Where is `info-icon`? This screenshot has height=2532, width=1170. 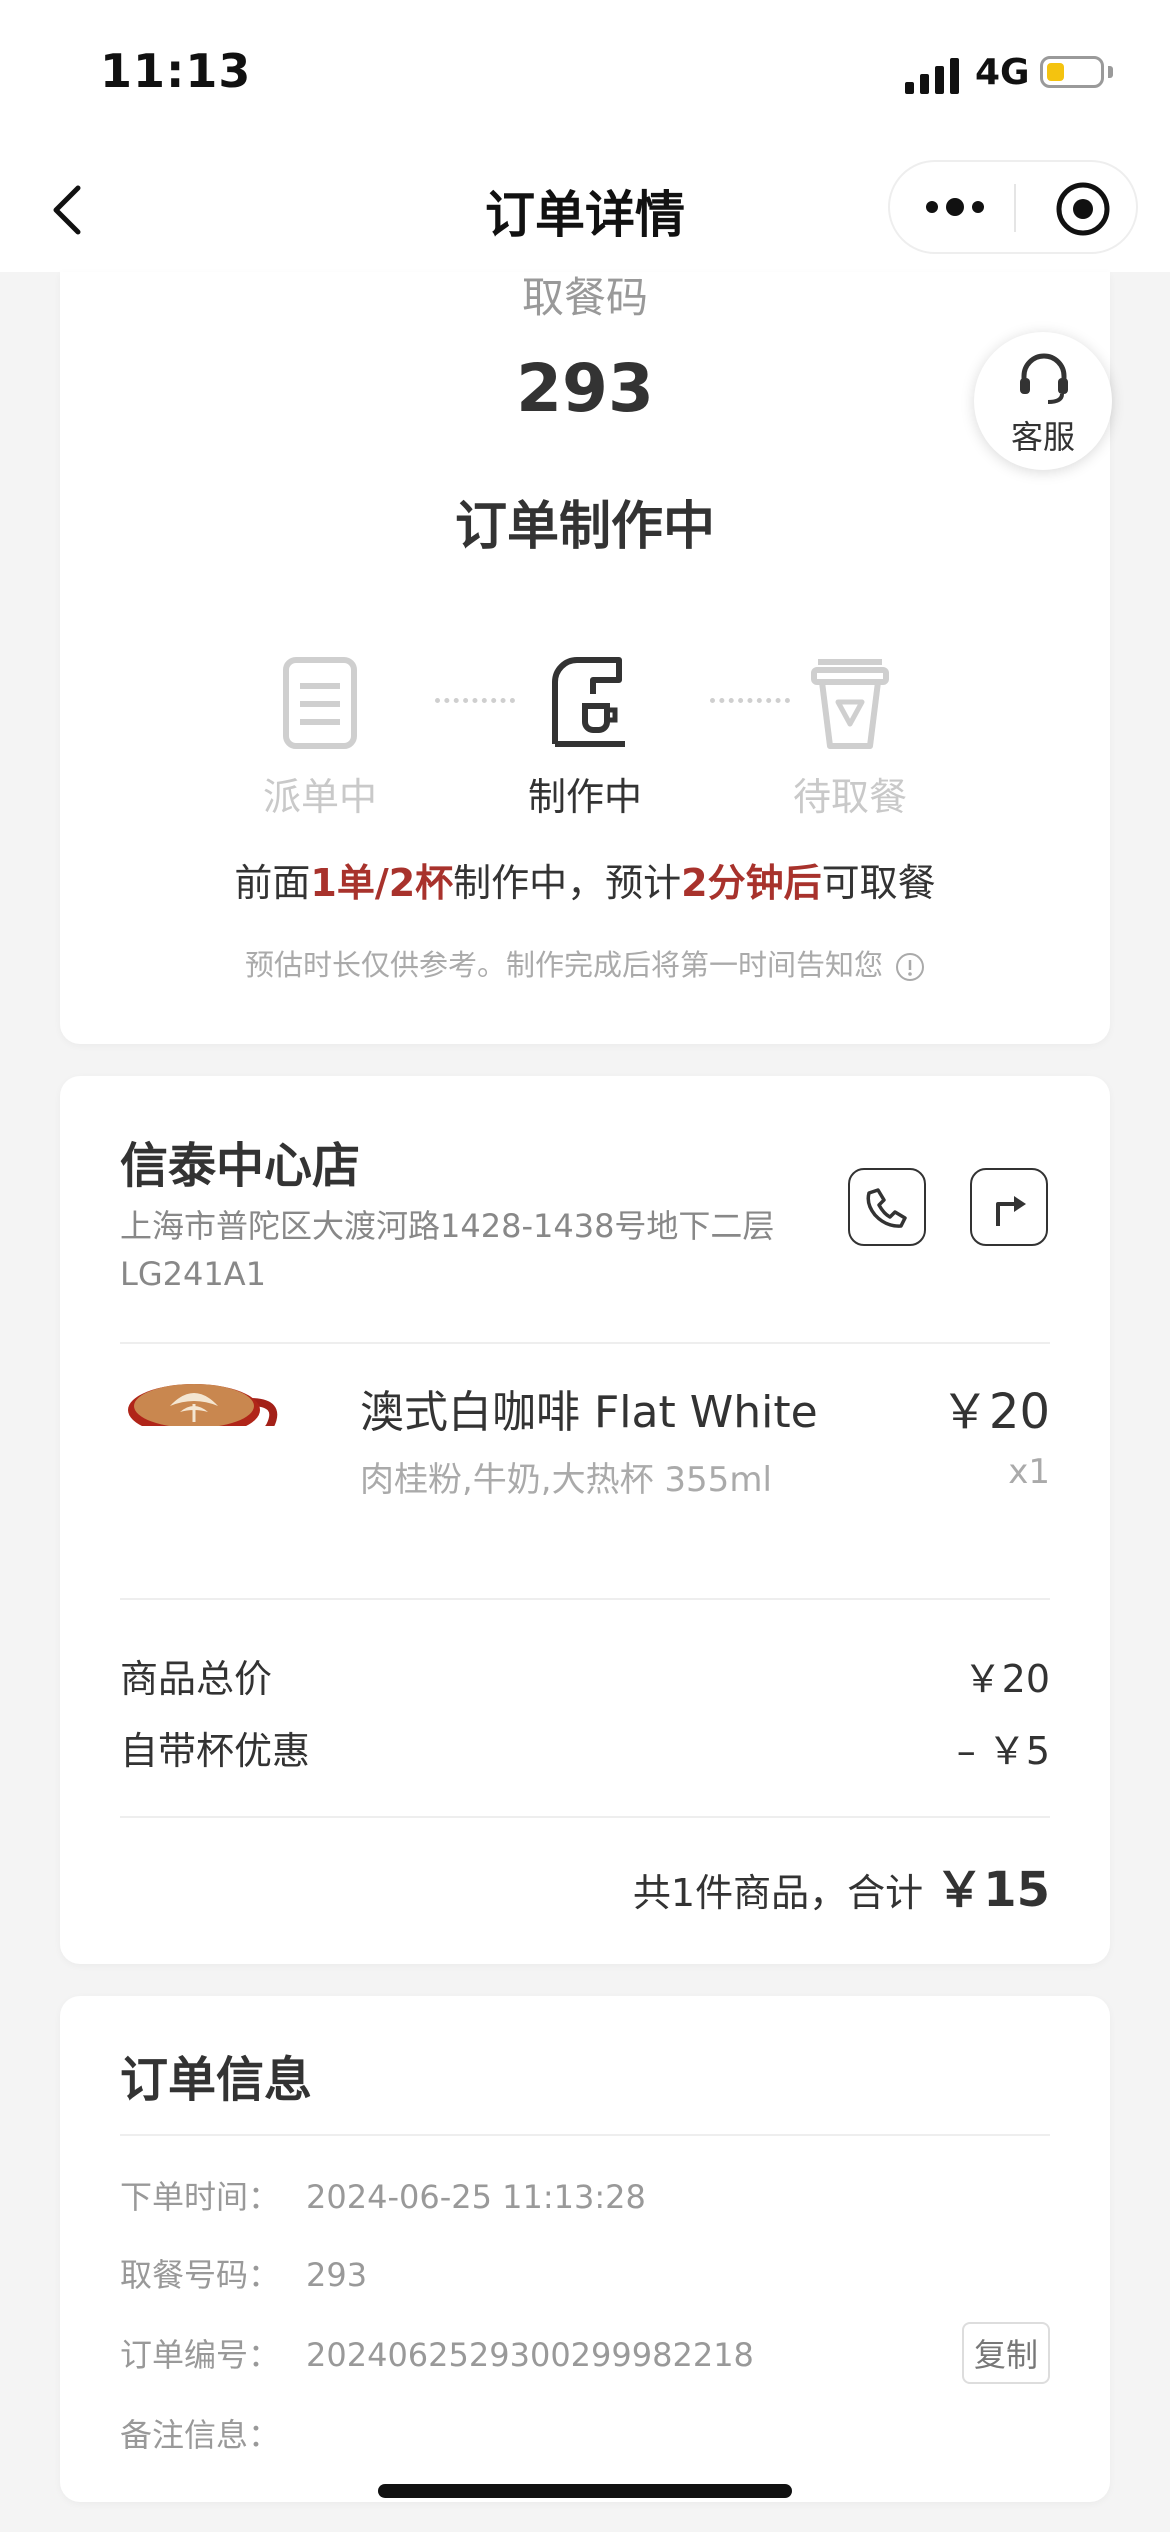 info-icon is located at coordinates (910, 967).